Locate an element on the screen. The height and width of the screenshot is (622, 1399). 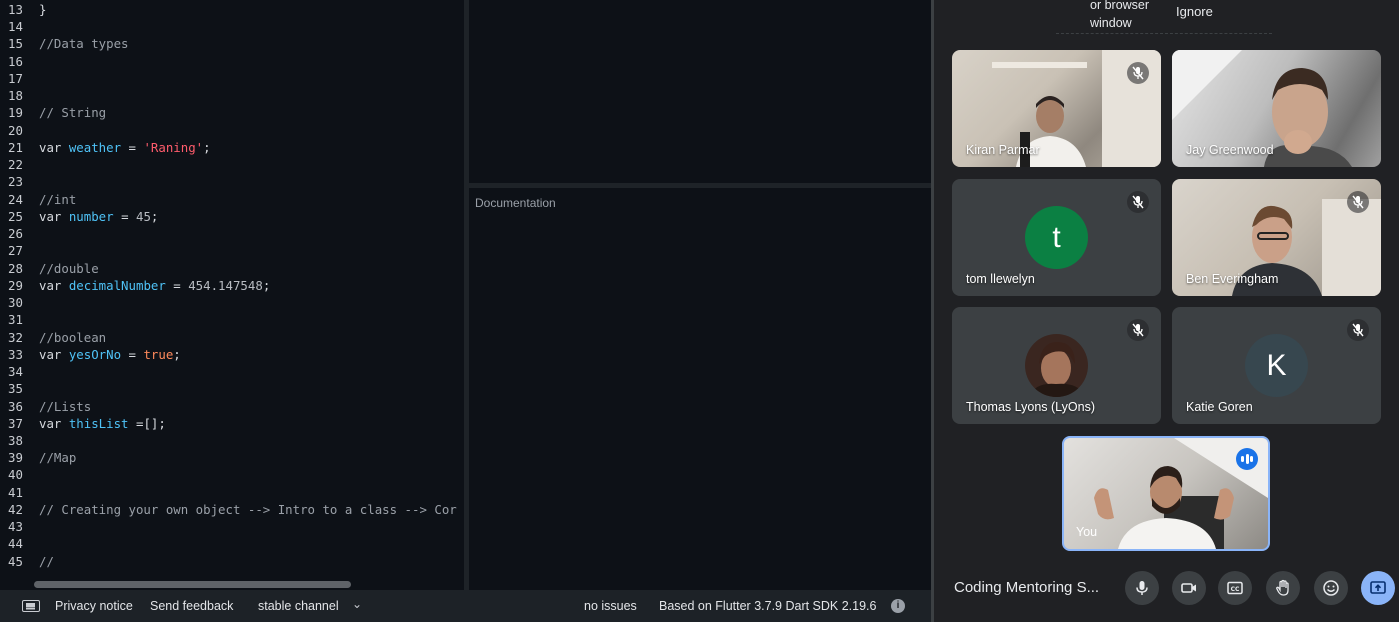
code-text: //Map is located at coordinates (57, 457).